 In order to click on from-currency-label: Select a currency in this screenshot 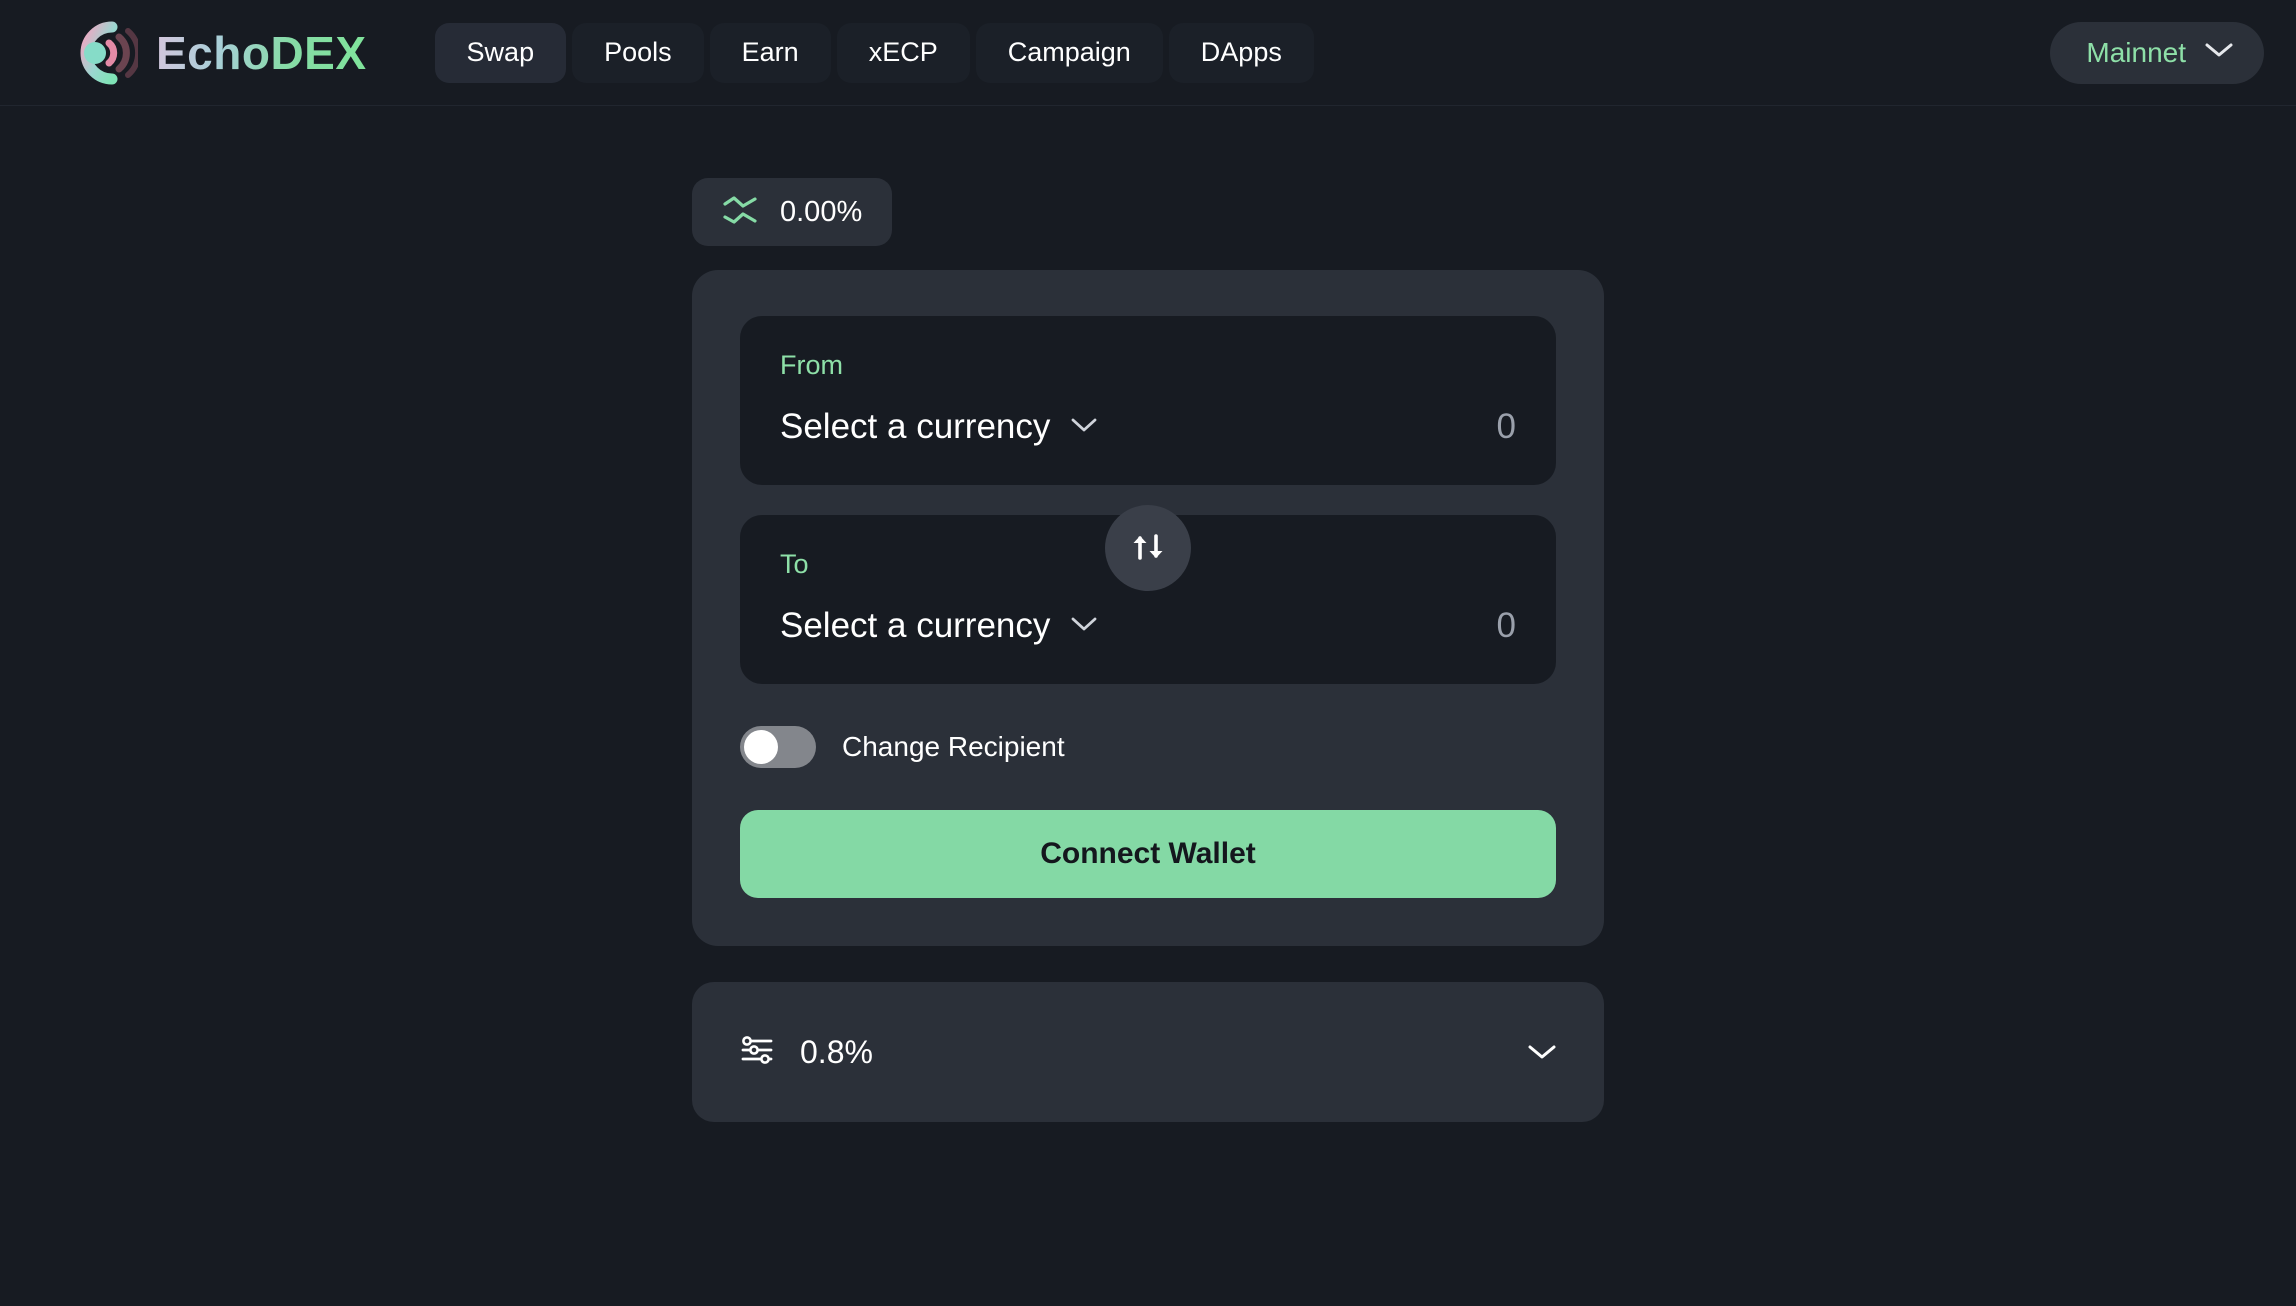, I will do `click(915, 426)`.